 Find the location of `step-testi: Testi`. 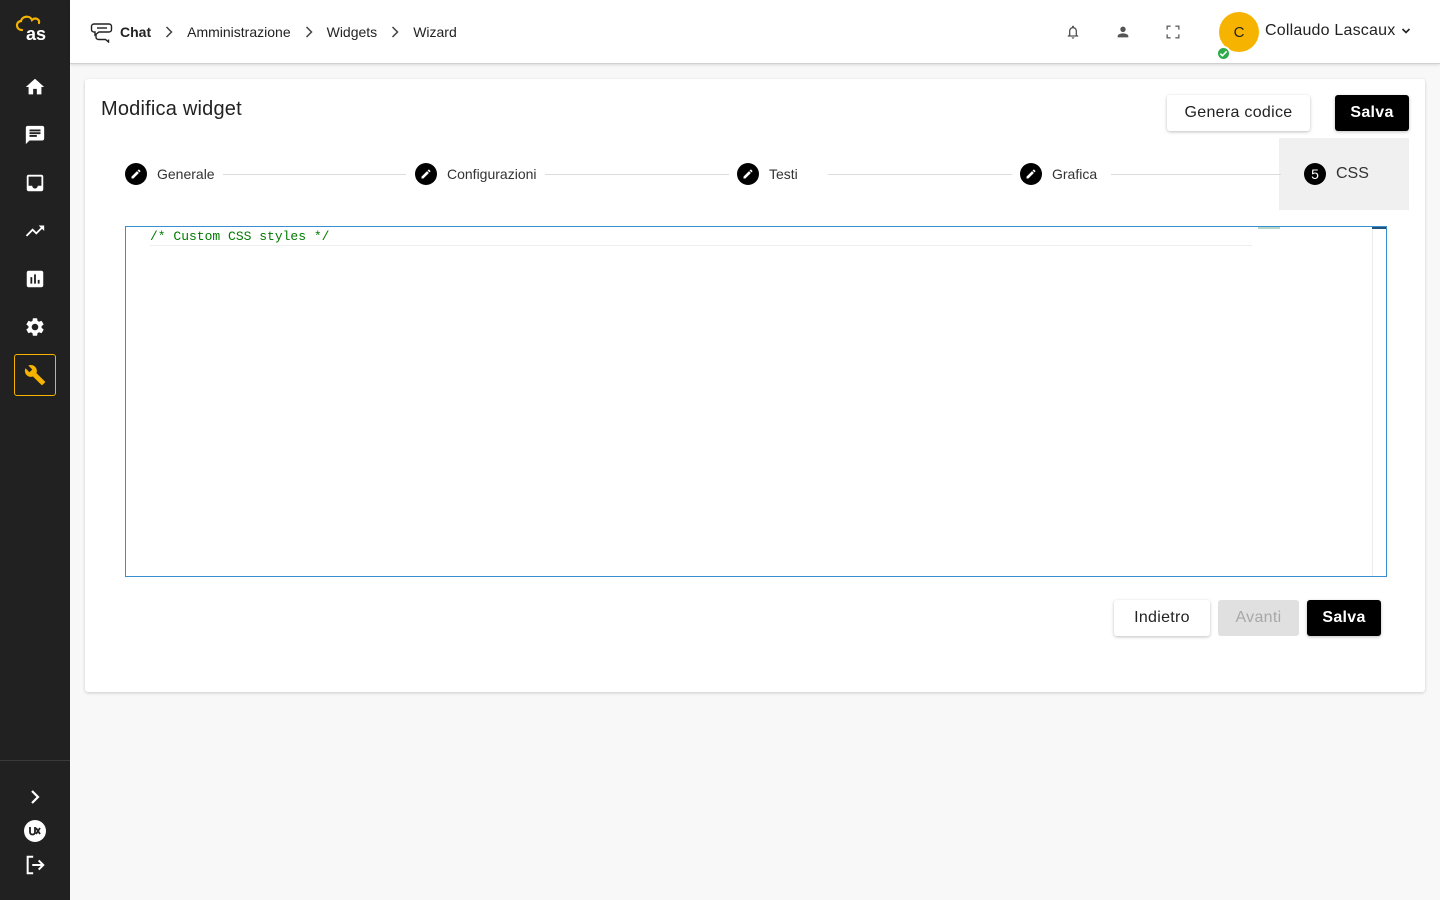

step-testi: Testi is located at coordinates (767, 174).